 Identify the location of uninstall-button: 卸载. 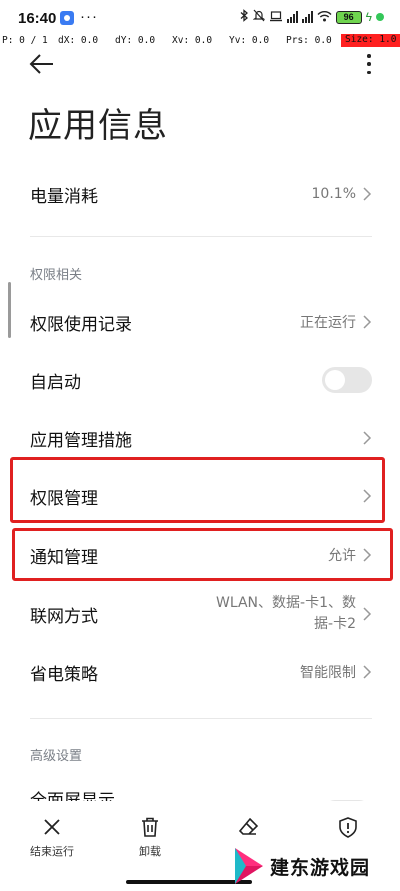
(150, 837).